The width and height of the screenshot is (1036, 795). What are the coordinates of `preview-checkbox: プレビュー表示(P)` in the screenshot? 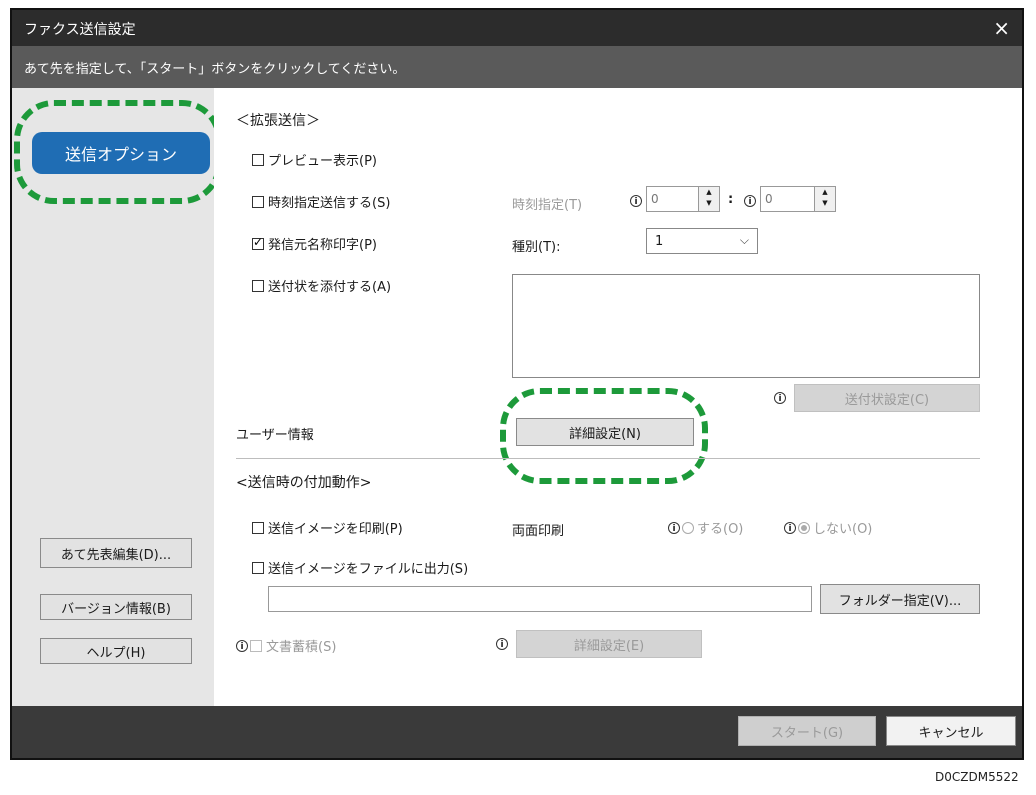 It's located at (314, 159).